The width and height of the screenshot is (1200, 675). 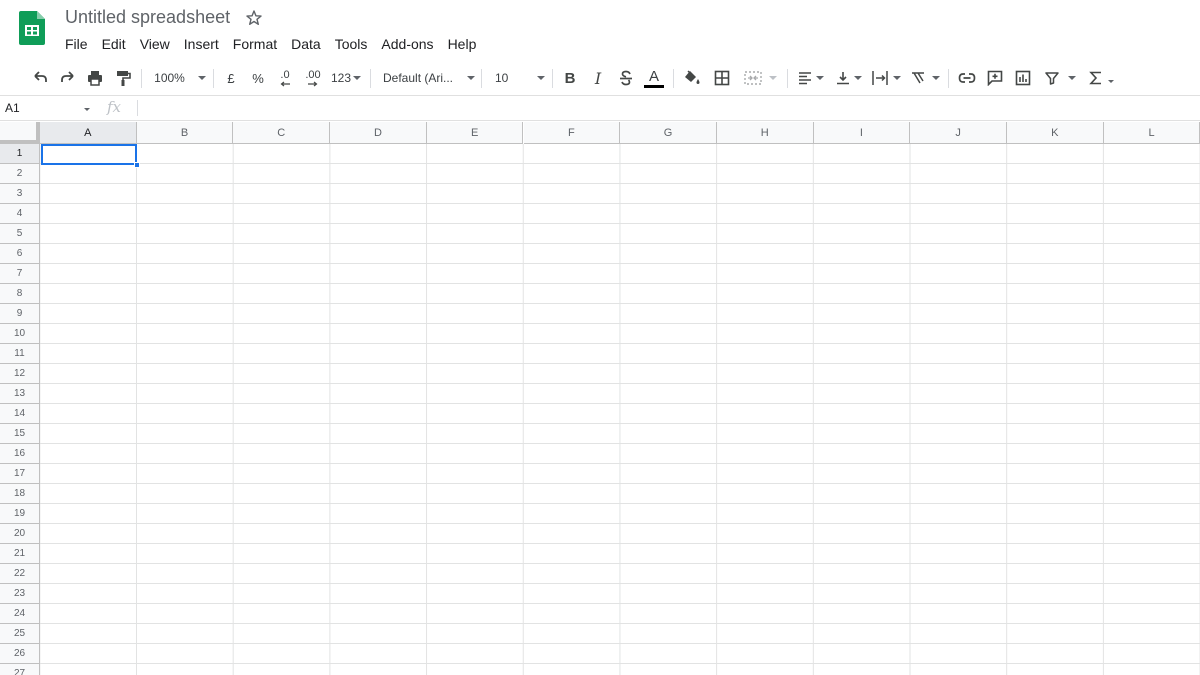 I want to click on row-header-19: 19, so click(x=20, y=514).